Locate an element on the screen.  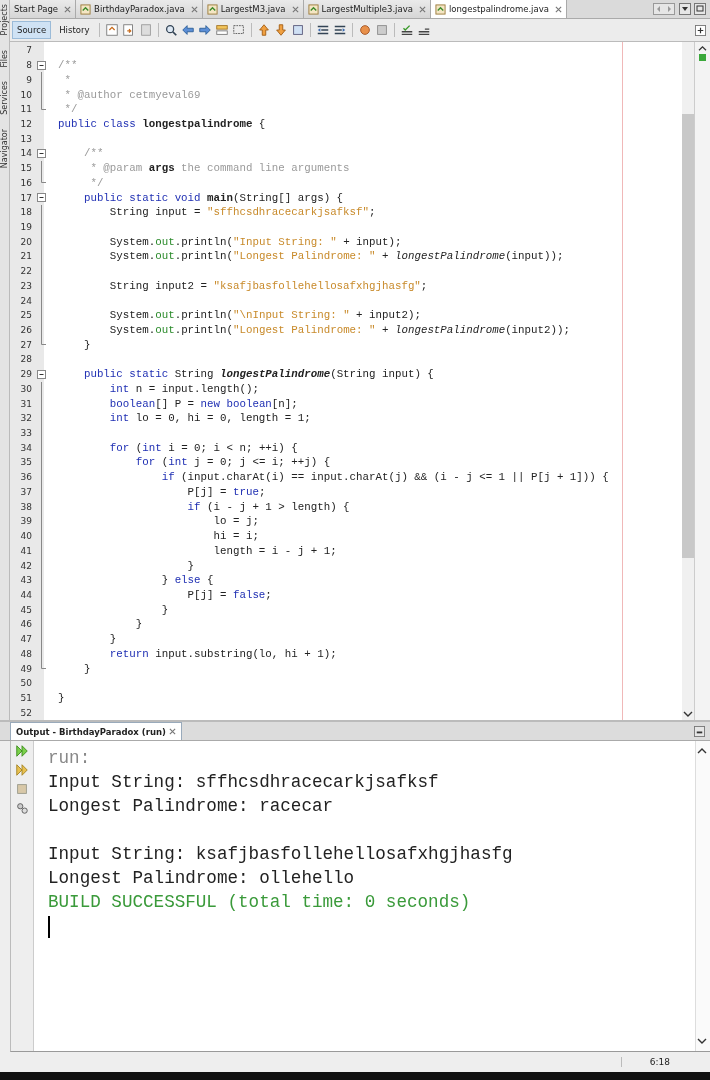
dropdown-icon is located at coordinates (685, 9).